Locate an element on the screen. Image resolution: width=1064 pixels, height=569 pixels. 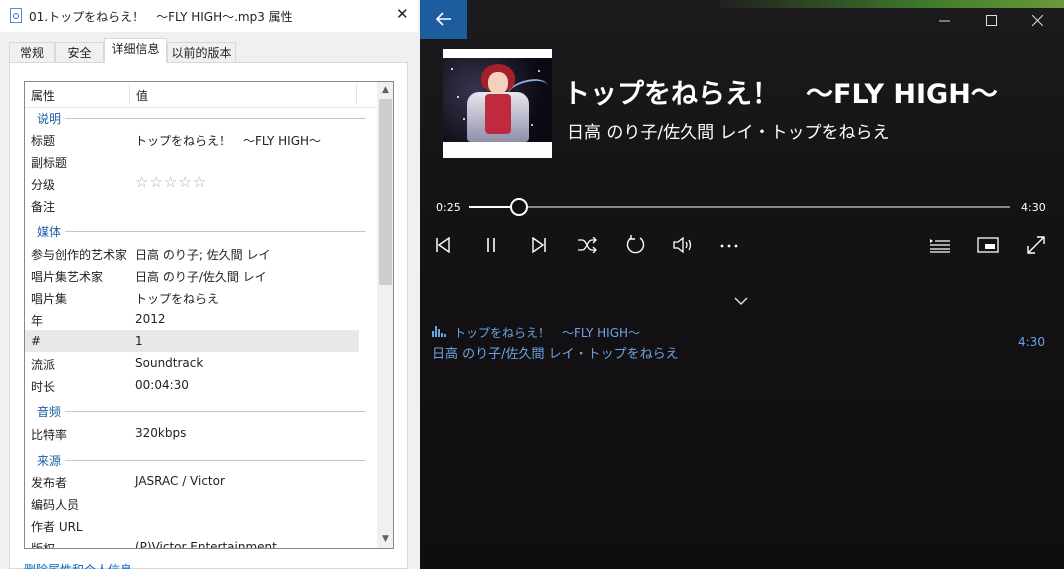
close-icon: ✕ is located at coordinates (402, 14).